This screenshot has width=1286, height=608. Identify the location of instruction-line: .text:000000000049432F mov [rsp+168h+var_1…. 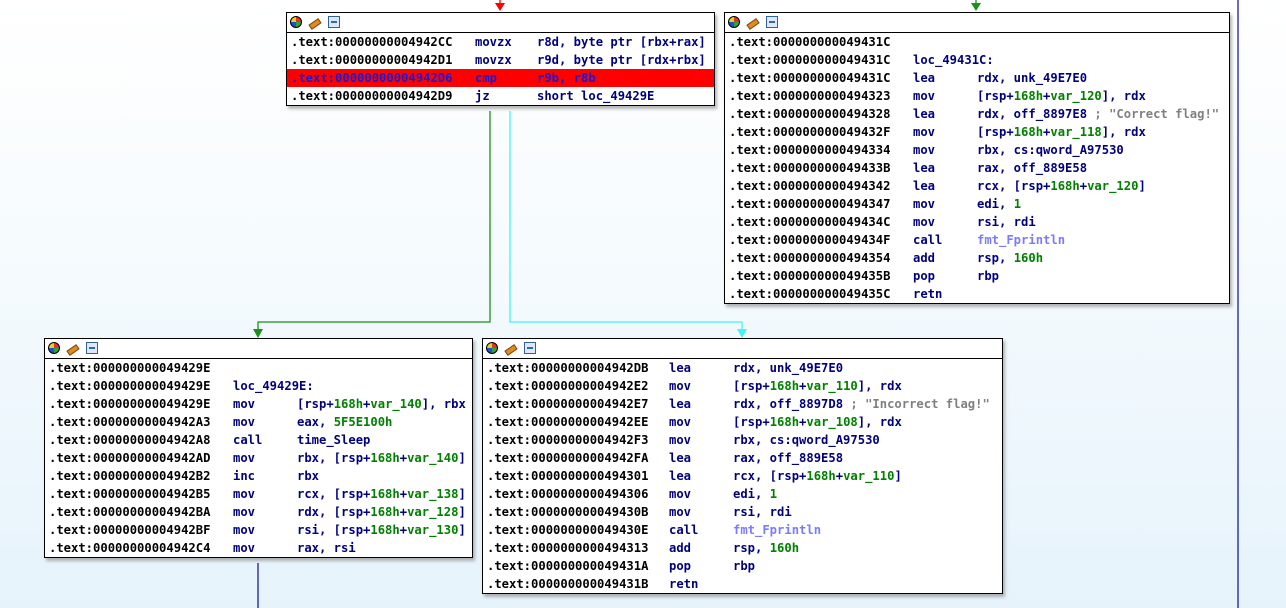
(977, 132).